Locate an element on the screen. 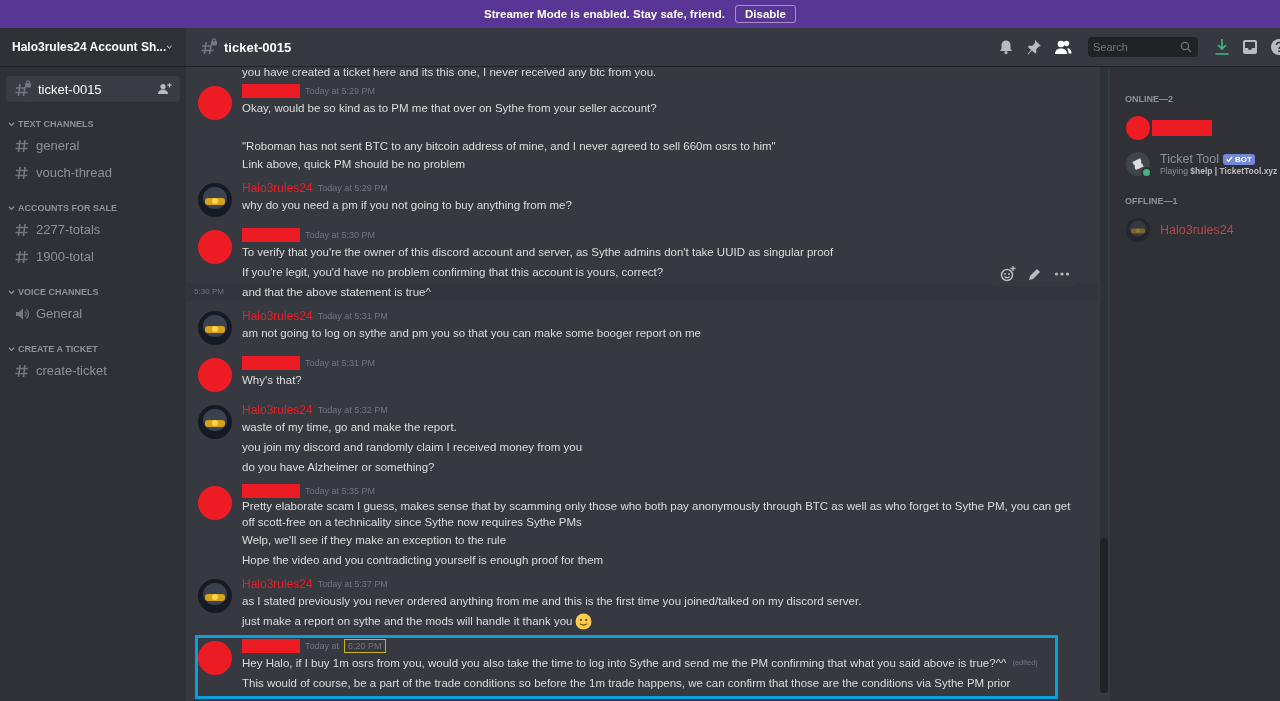 Image resolution: width=1280 pixels, height=701 pixels. help-icon is located at coordinates (1275, 47).